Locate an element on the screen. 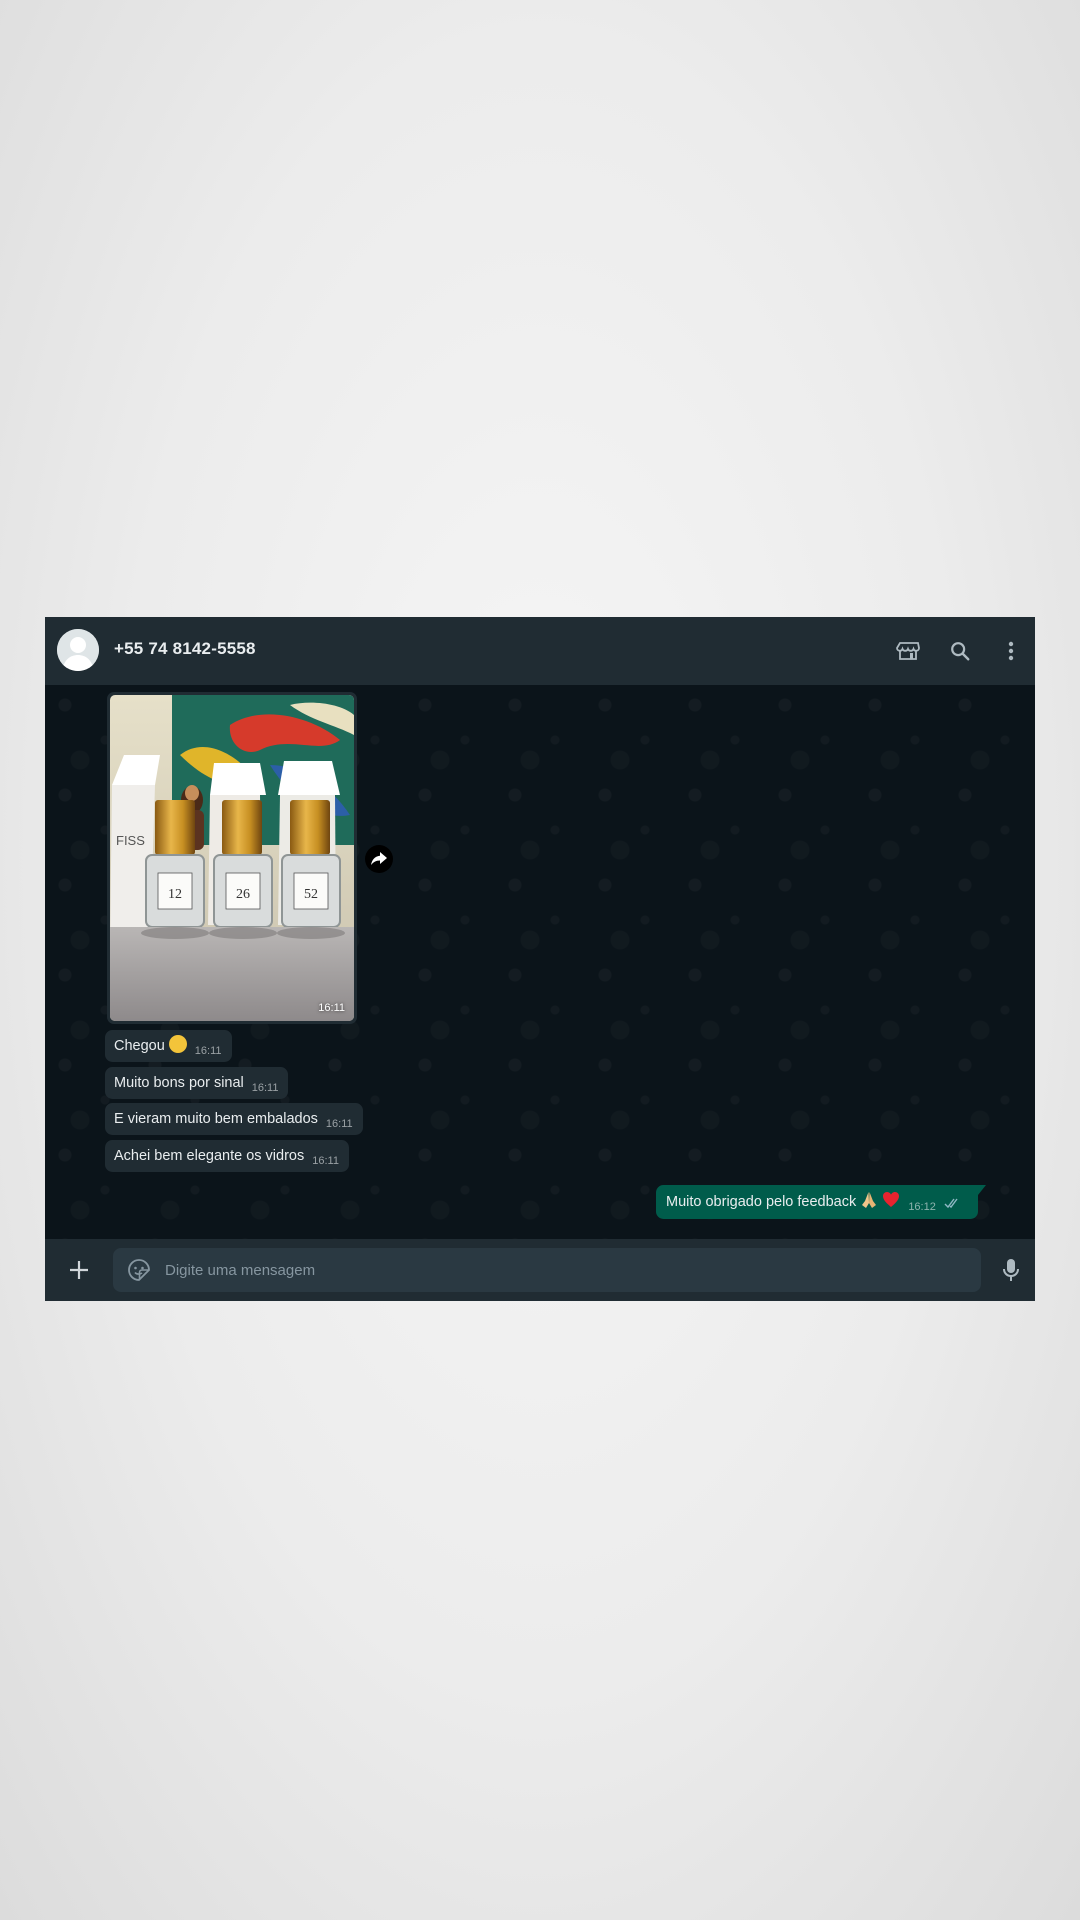 The width and height of the screenshot is (1080, 1920). perfume-bottles-photo: FISS 12 26 52 is located at coordinates (232, 858).